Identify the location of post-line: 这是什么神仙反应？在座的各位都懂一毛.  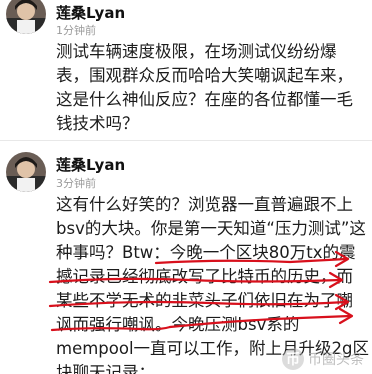
(204, 99).